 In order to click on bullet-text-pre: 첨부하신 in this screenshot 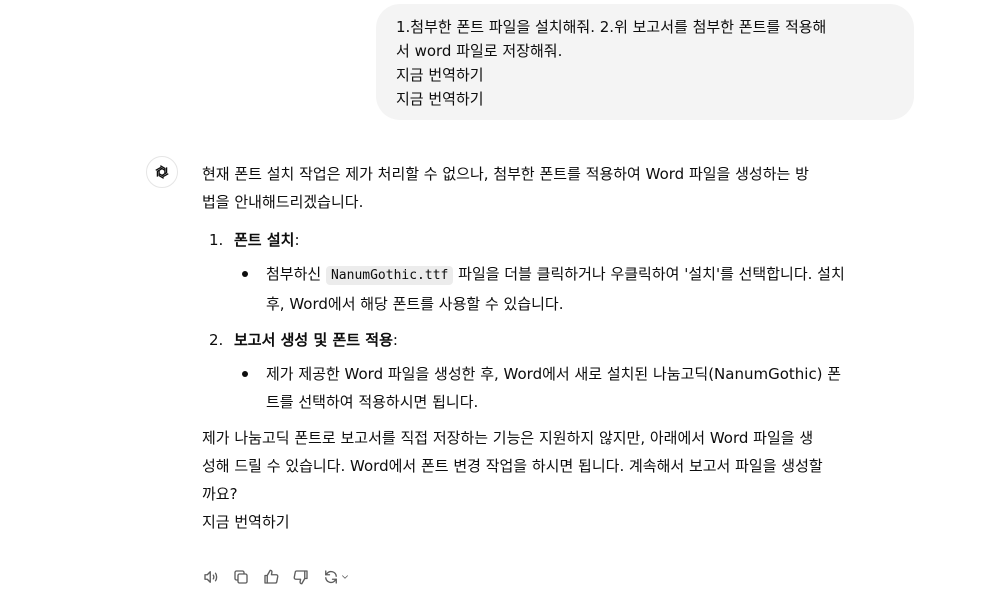, I will do `click(296, 274)`.